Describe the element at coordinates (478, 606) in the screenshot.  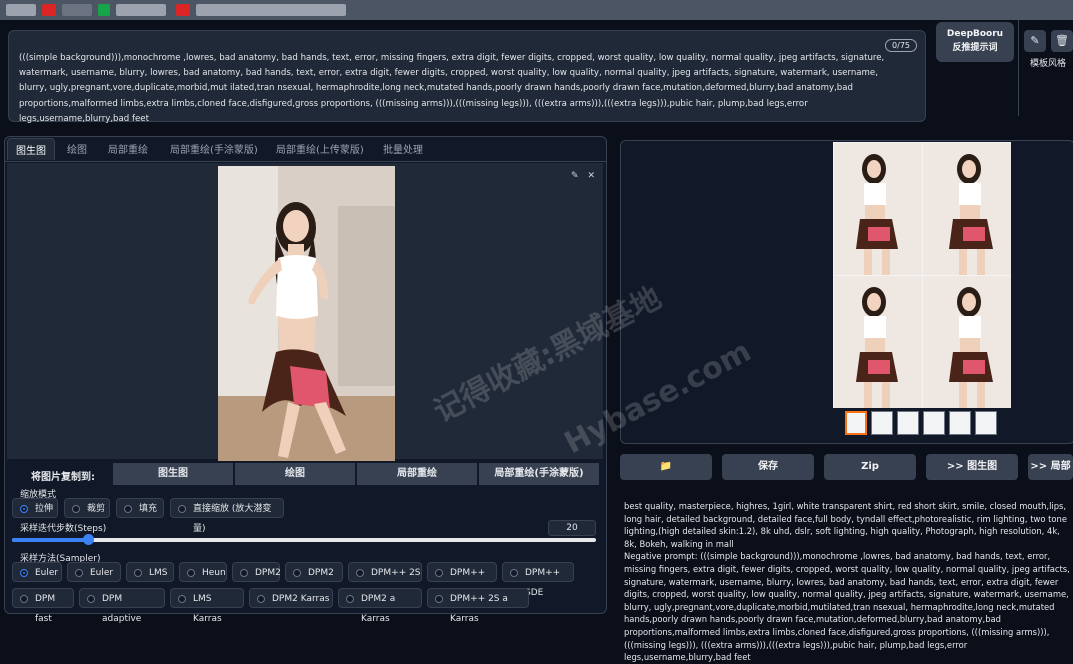
I see `sampler-option-dpm-2s-a-karras: DPM++ 2S a Karras` at that location.